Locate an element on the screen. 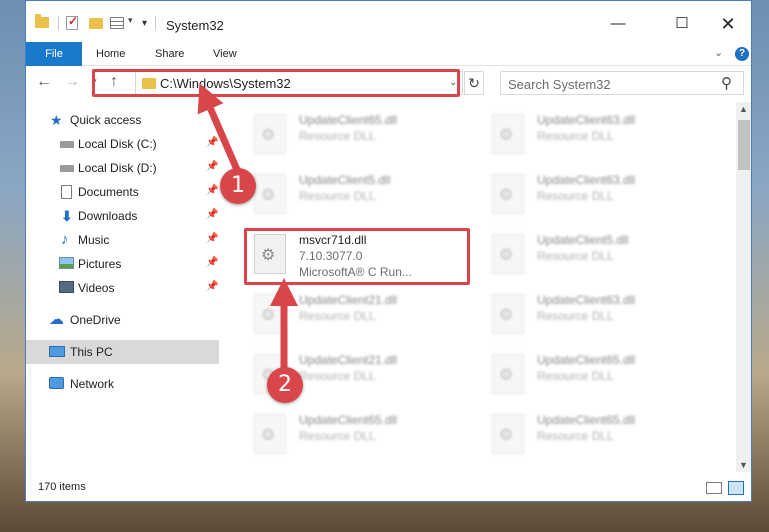 This screenshot has height=532, width=769. sidebar-item-label: OneDrive is located at coordinates (95, 320).